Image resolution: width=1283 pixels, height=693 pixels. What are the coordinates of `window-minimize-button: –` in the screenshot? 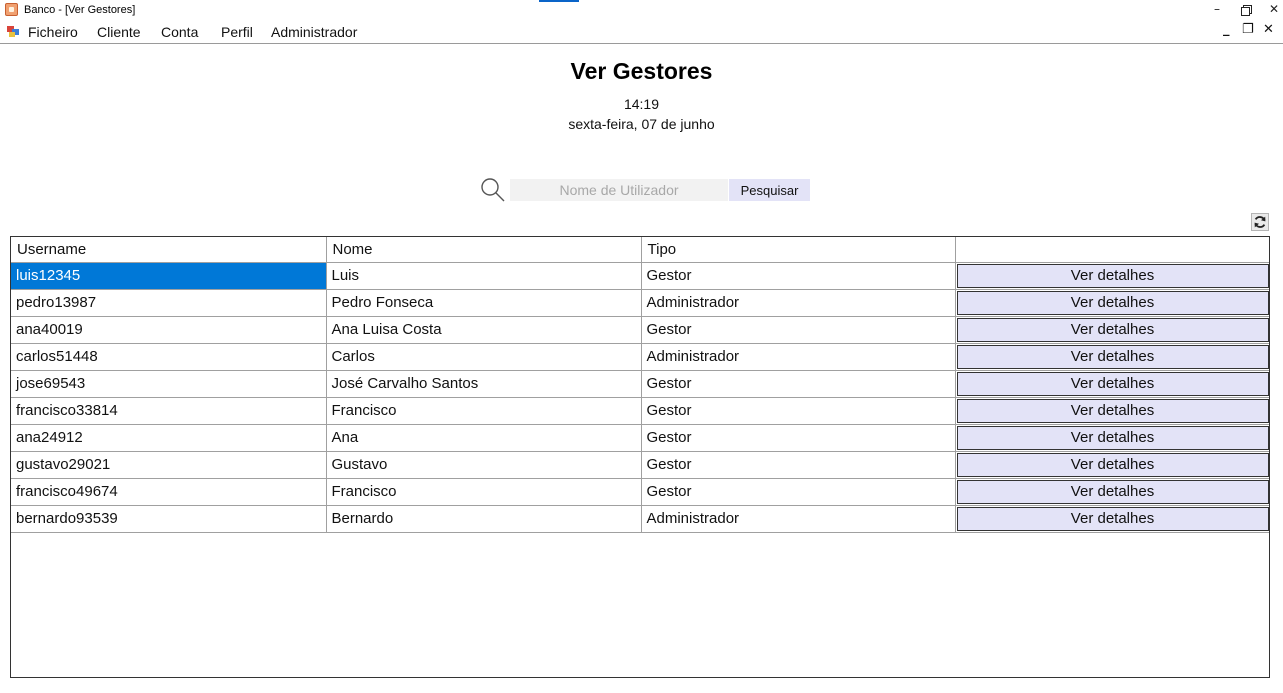 It's located at (1217, 10).